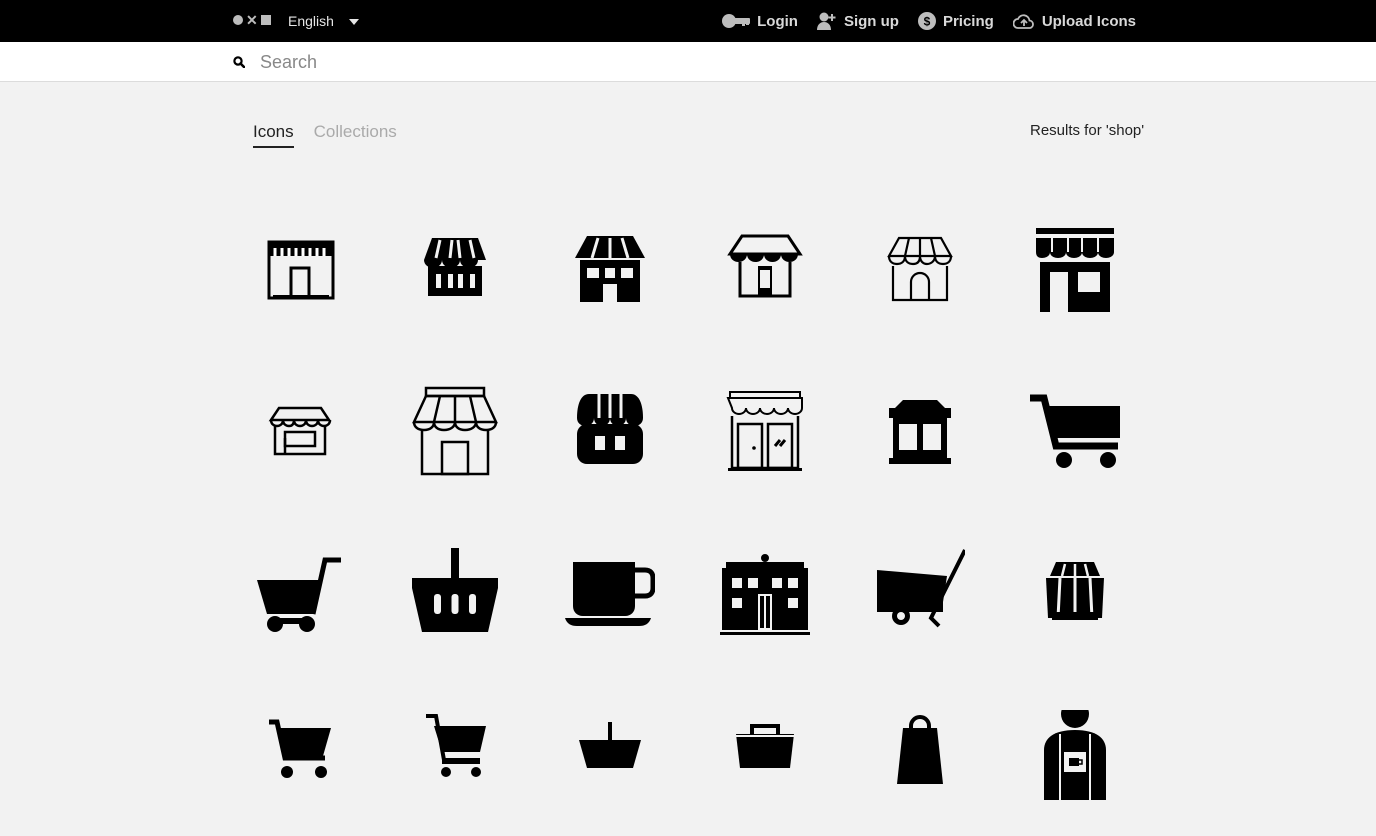 This screenshot has width=1376, height=836. I want to click on login-link: Login, so click(760, 21).